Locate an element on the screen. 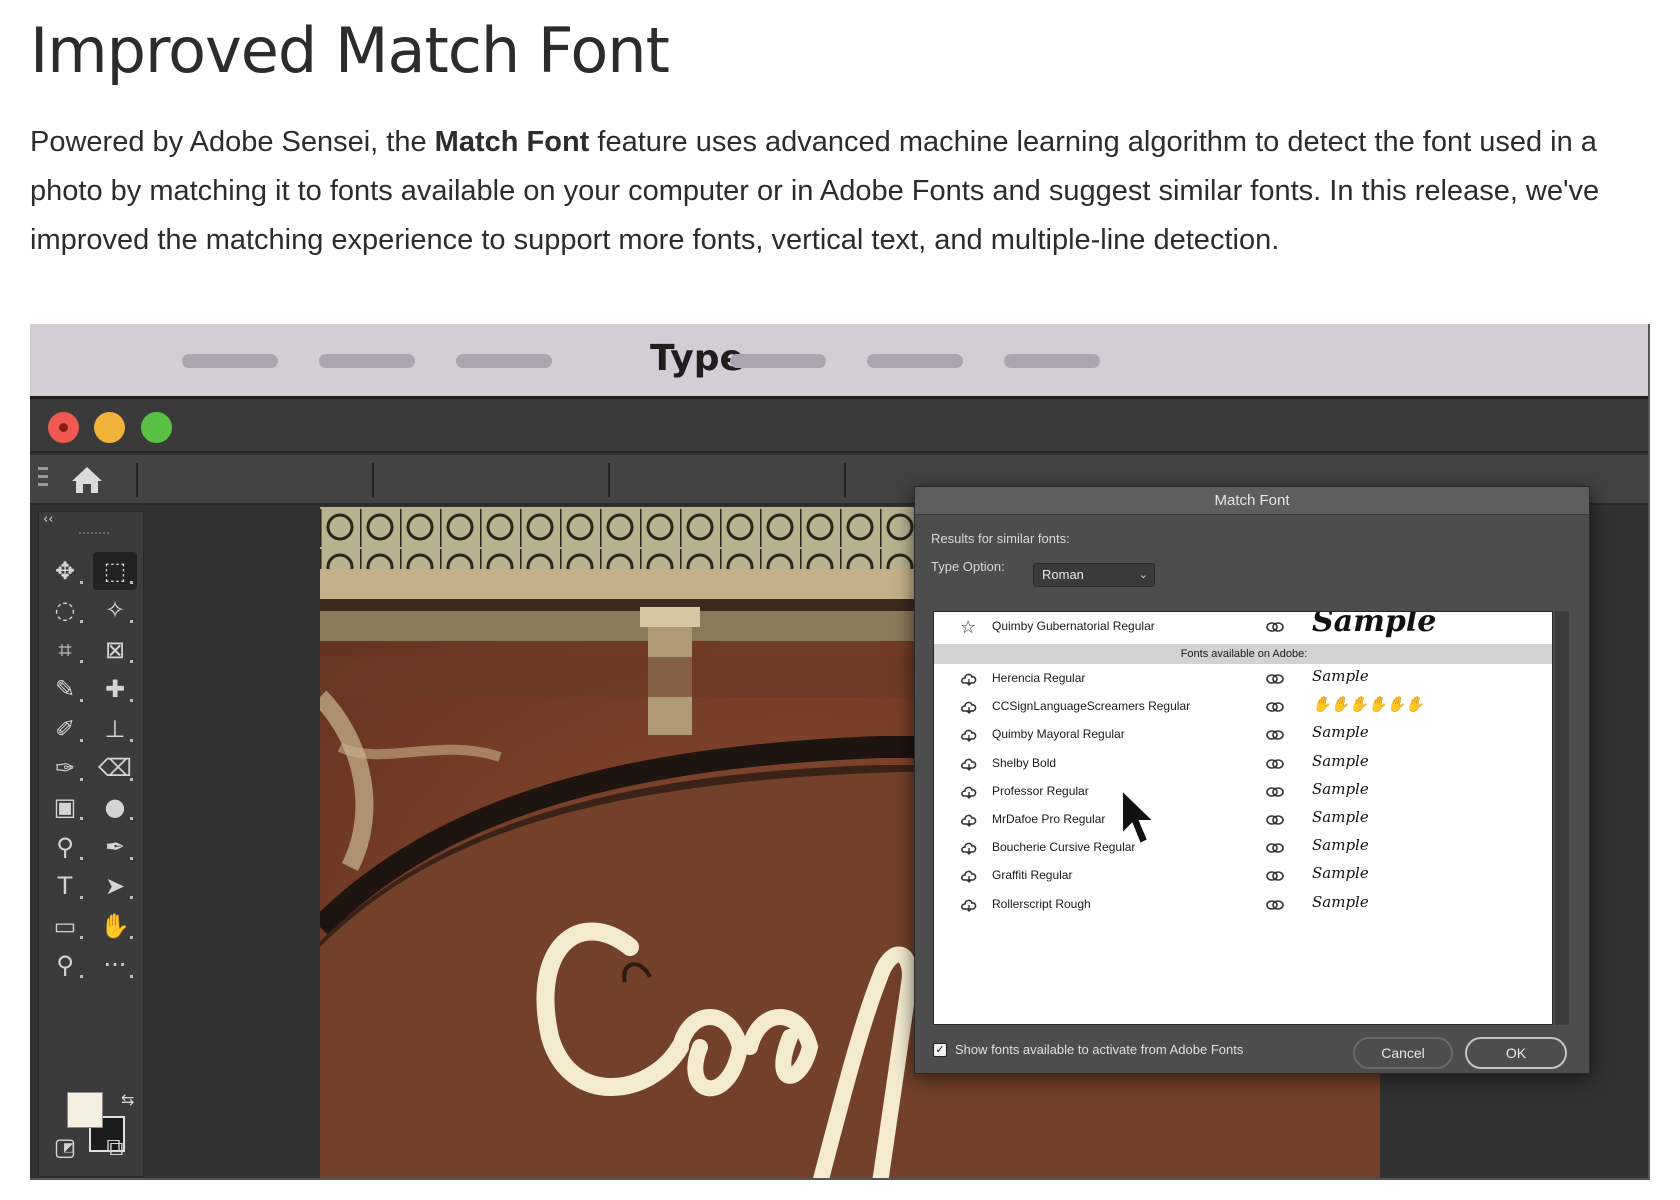 This screenshot has height=1200, width=1680. adobe-fonts-header: Fonts available on Adobe: is located at coordinates (1243, 654).